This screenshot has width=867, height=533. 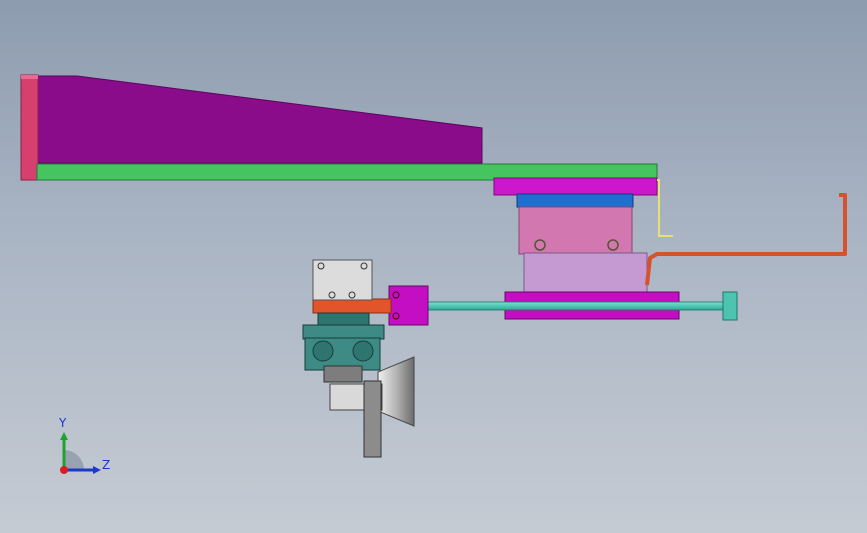 What do you see at coordinates (585, 273) in the screenshot?
I see `lilac-block` at bounding box center [585, 273].